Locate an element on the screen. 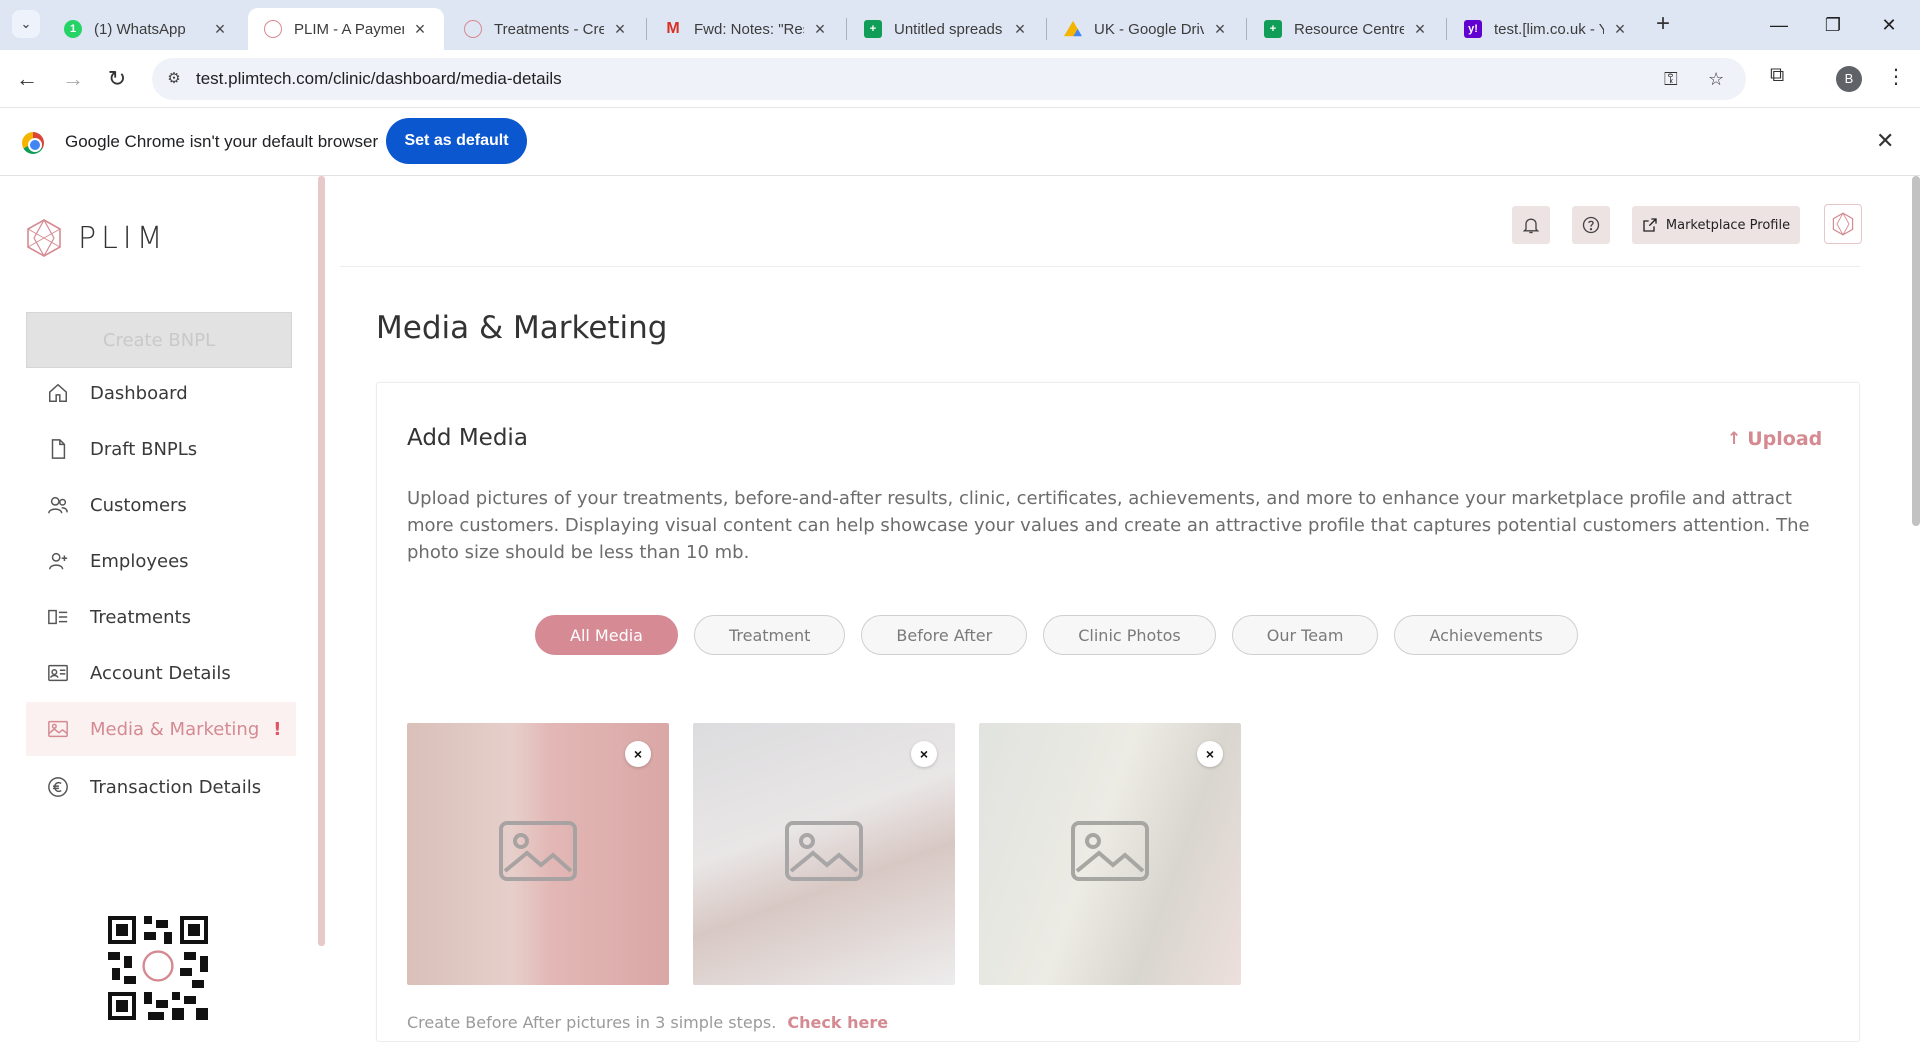 The width and height of the screenshot is (1920, 1042). sidebar-item-draft-bnpls: Draft BNPLs is located at coordinates (161, 449).